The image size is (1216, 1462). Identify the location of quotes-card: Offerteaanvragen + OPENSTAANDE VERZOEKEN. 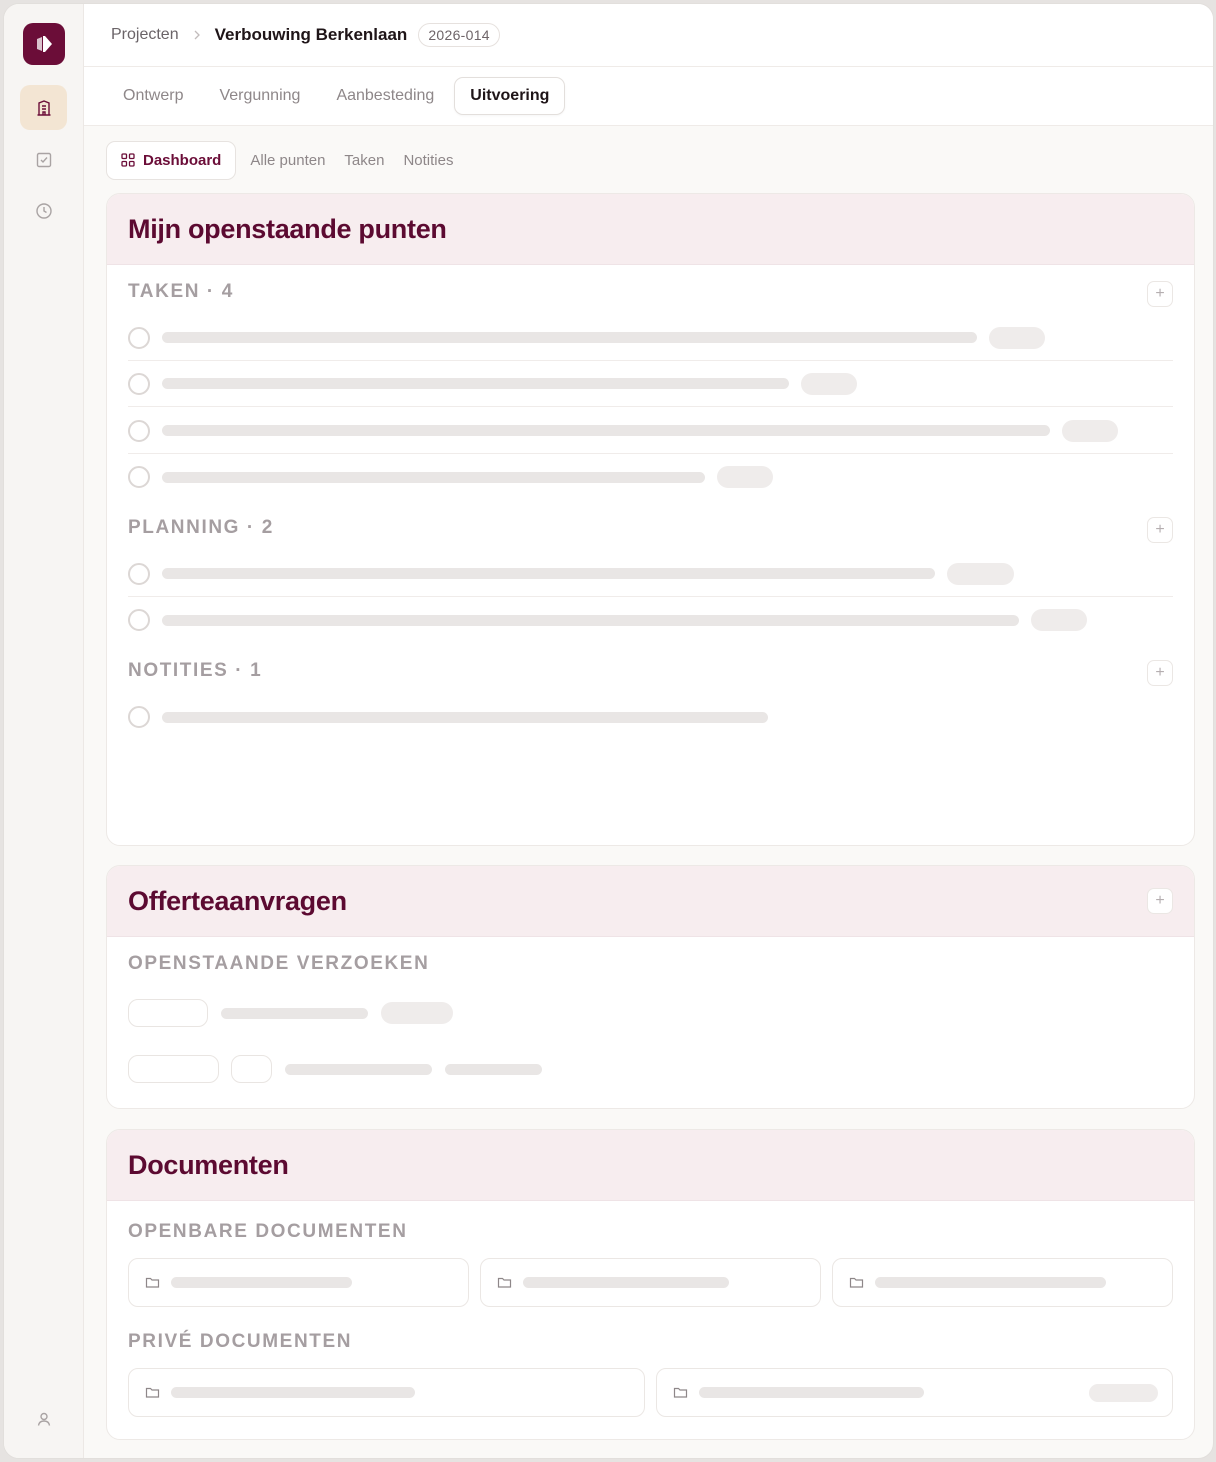
(650, 987).